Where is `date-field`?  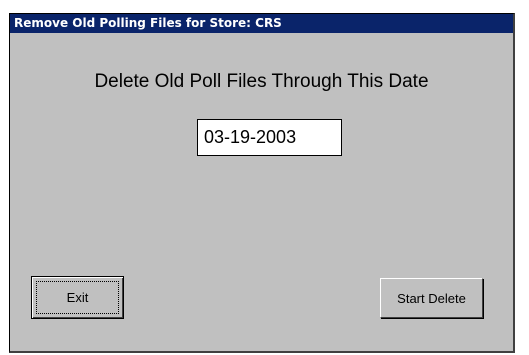
date-field is located at coordinates (269, 137).